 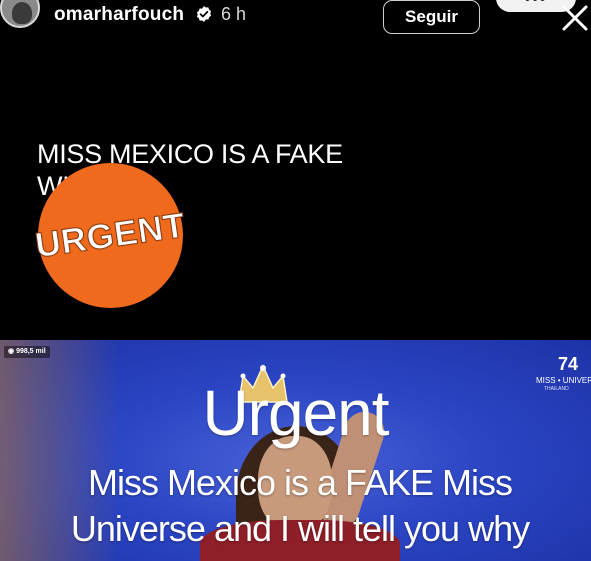 I want to click on urgent-badge-label: URGENT, so click(x=111, y=235).